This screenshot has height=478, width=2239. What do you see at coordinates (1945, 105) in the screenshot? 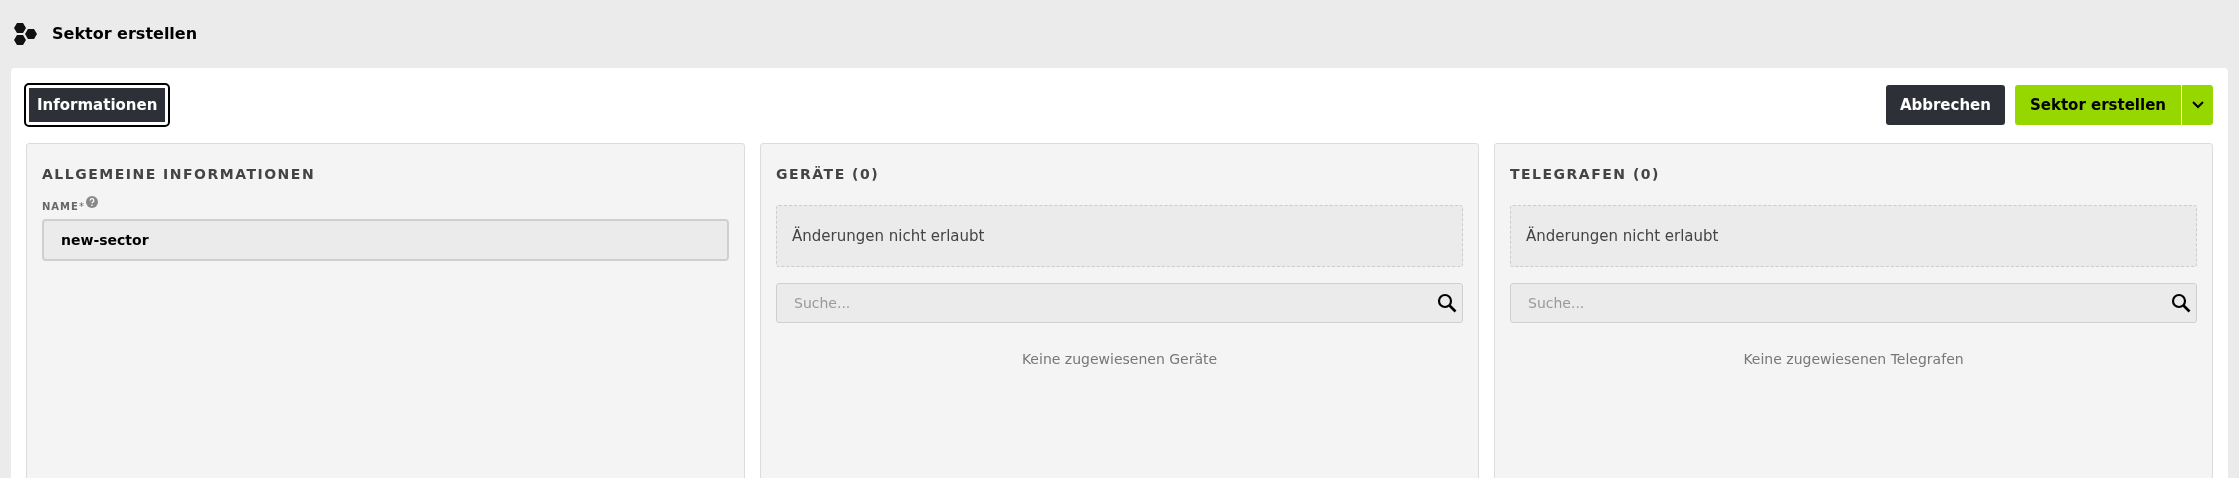
I see `cancel-button: Abbrechen` at bounding box center [1945, 105].